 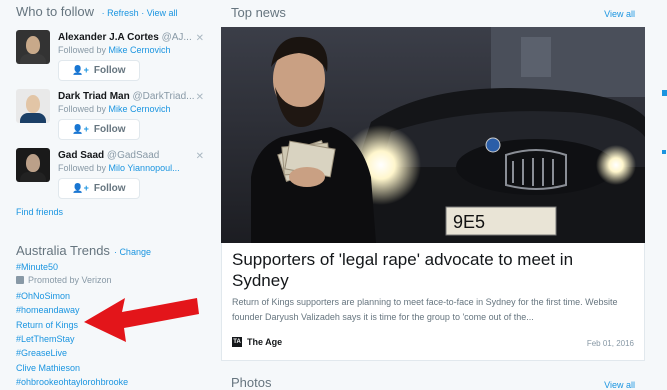 What do you see at coordinates (141, 320) in the screenshot?
I see `red-arrow-annotation` at bounding box center [141, 320].